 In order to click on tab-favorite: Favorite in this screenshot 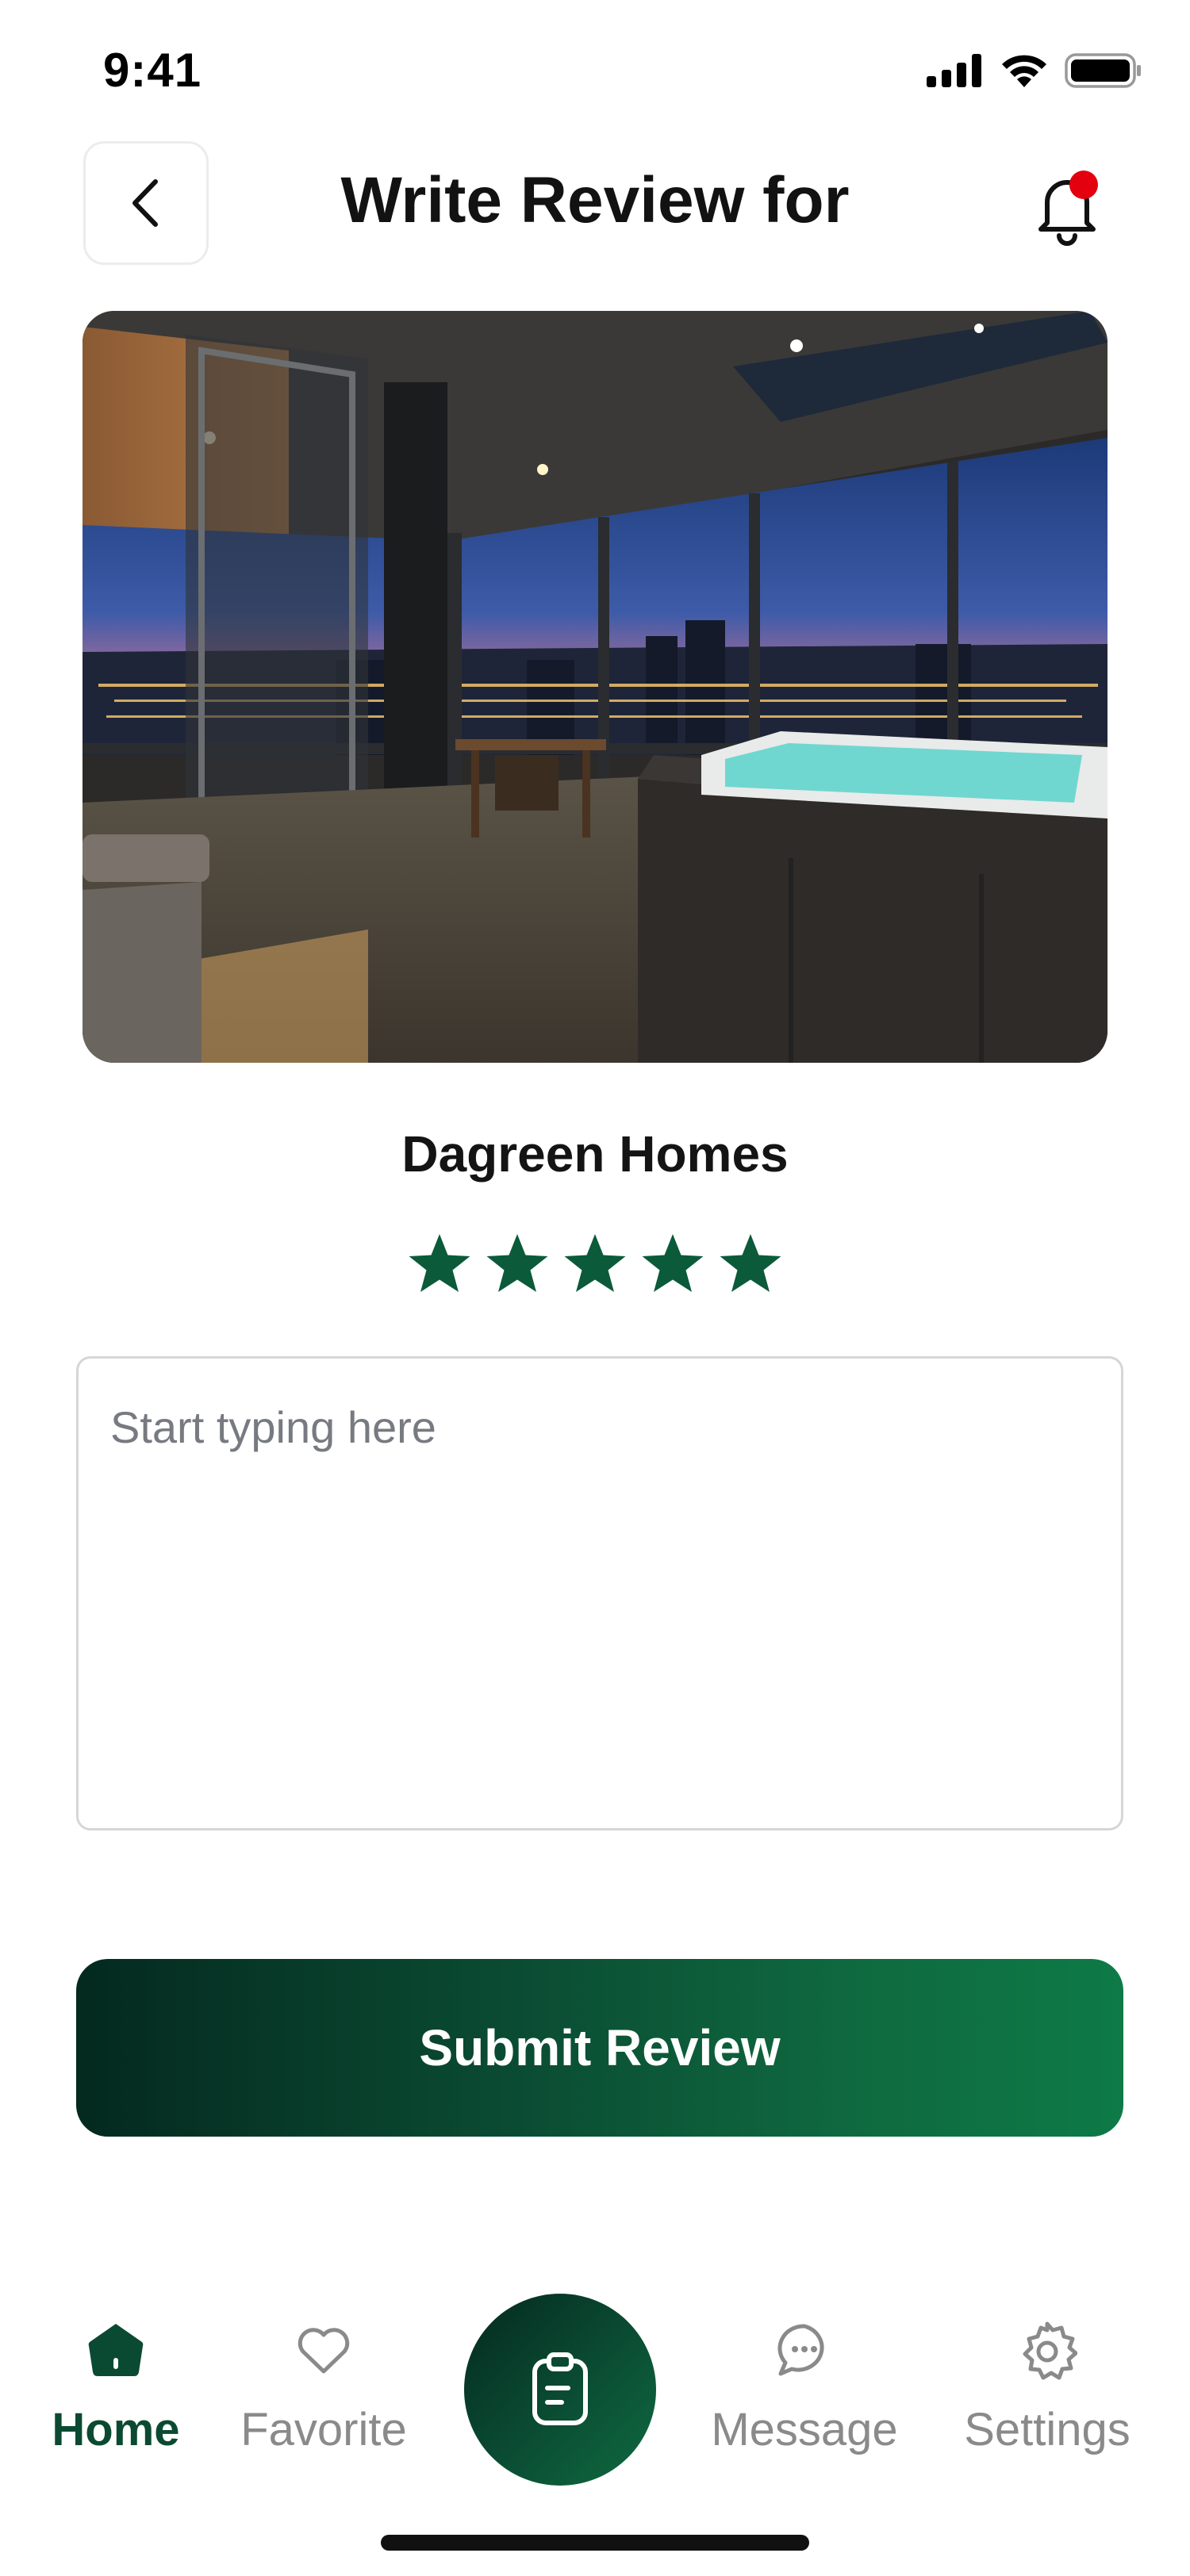, I will do `click(324, 2386)`.